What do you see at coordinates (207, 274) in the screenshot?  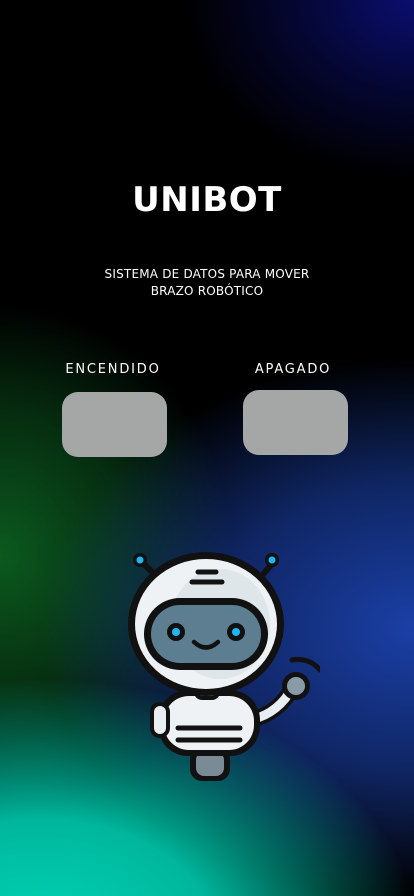 I see `subtitle-line-1: SISTEMA DE DATOS PARA MOVER` at bounding box center [207, 274].